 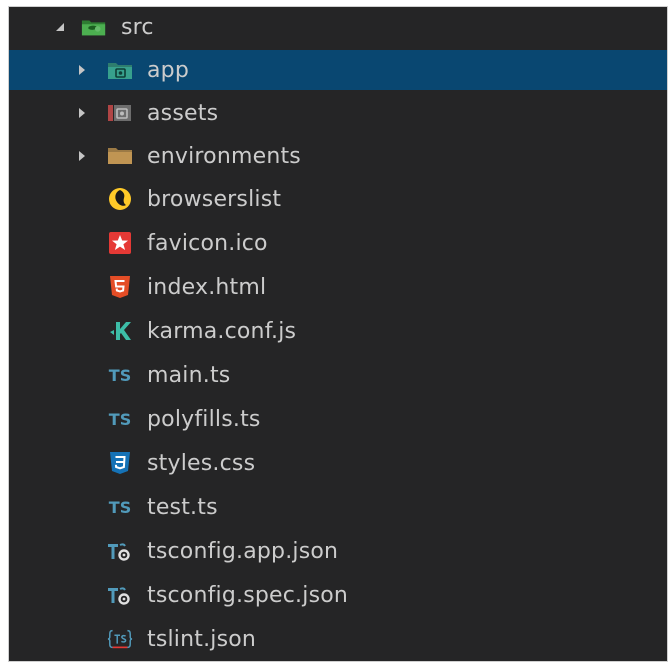 I want to click on tslint-icon, so click(x=120, y=639).